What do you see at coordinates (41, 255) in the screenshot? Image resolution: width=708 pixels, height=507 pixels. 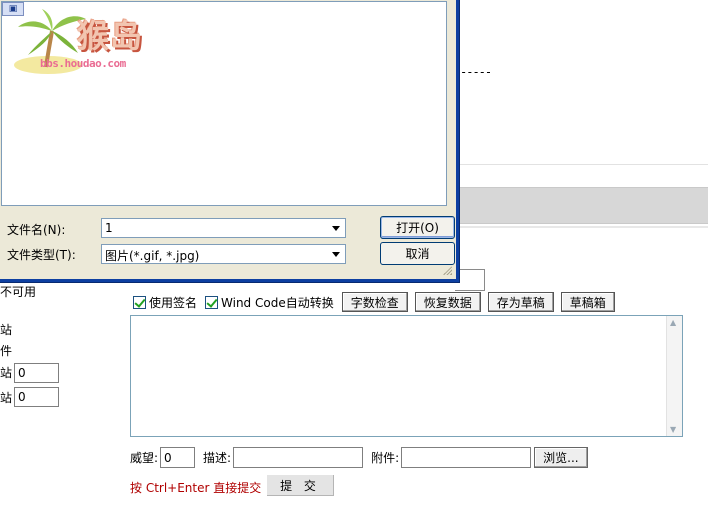 I see `file-type-label: 文件类型(T):` at bounding box center [41, 255].